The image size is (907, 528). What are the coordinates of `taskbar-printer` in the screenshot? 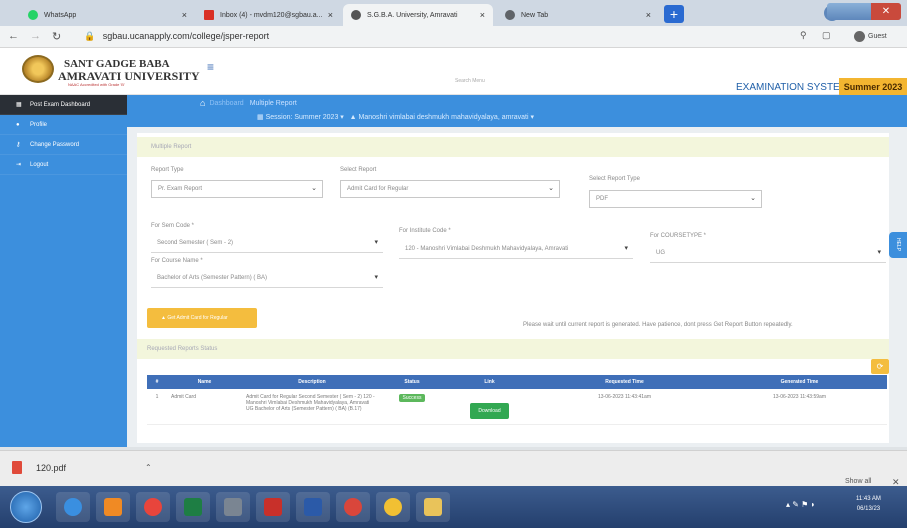 It's located at (233, 507).